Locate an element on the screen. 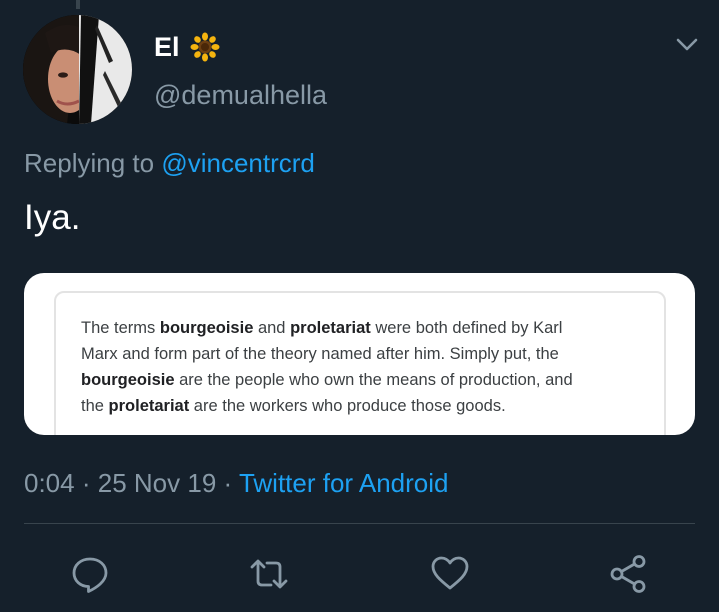  media-text-segment: the is located at coordinates (95, 406).